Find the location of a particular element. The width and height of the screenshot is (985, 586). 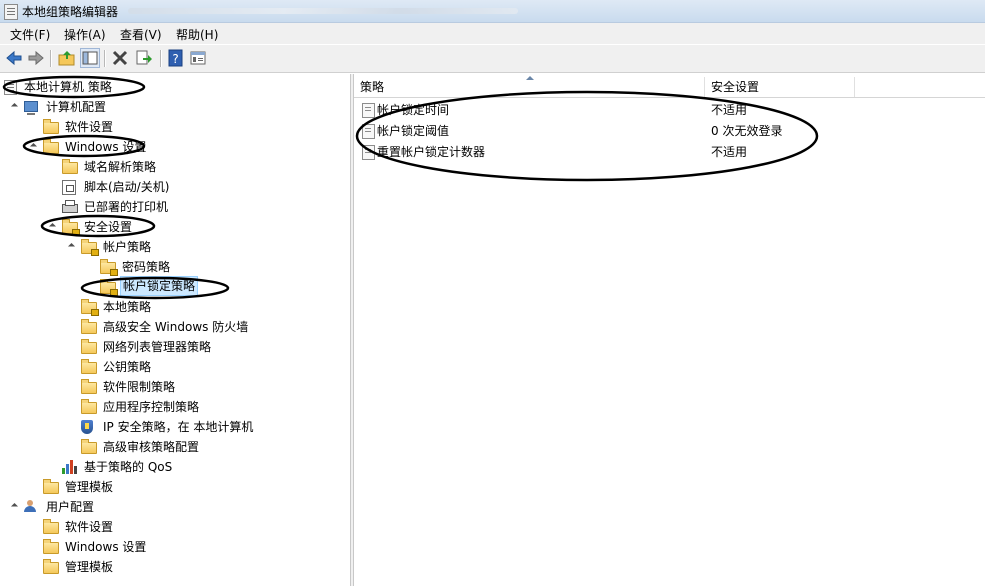

tree-node: 帐户策略 is located at coordinates (208, 247).